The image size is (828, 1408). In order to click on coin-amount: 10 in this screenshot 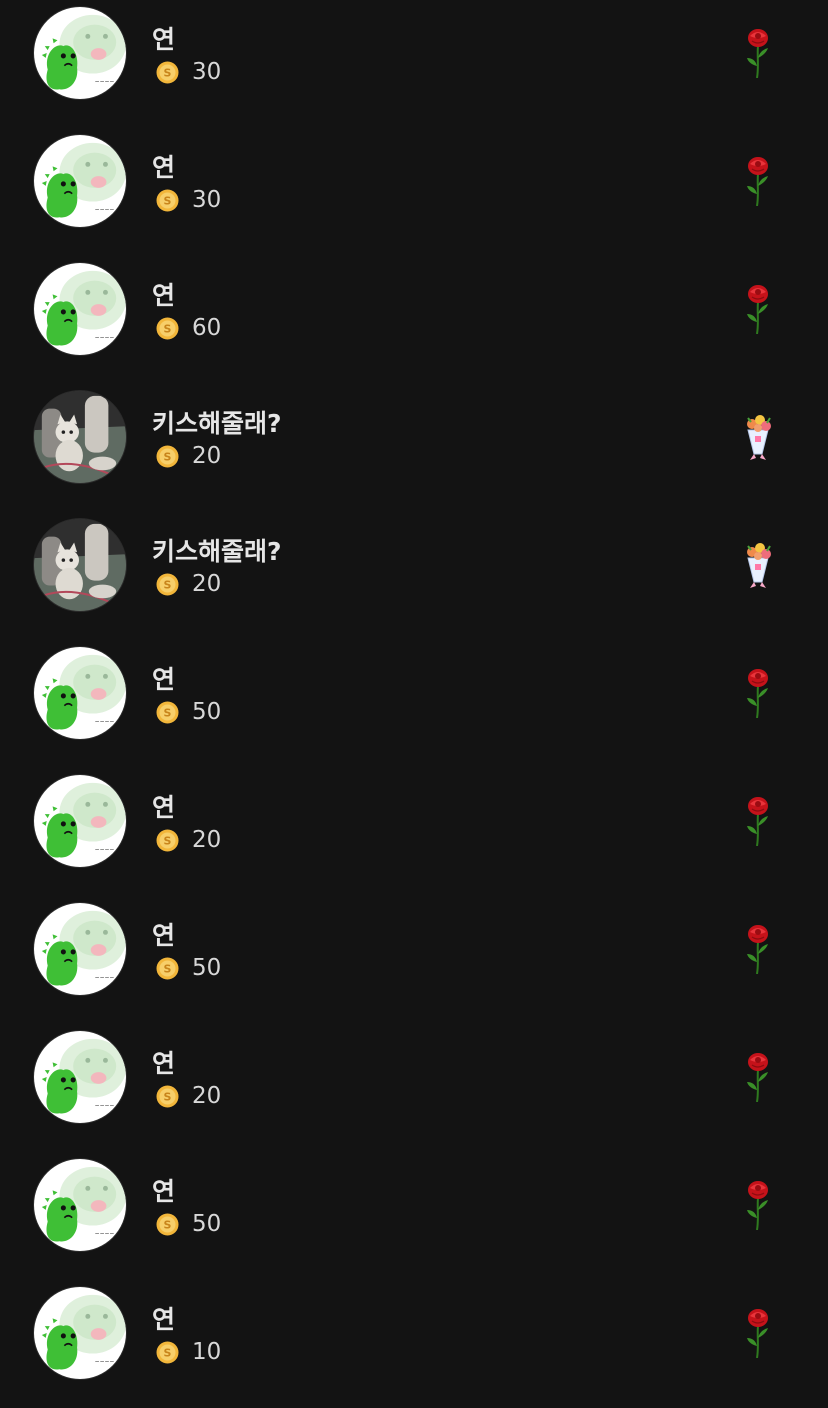, I will do `click(207, 1352)`.